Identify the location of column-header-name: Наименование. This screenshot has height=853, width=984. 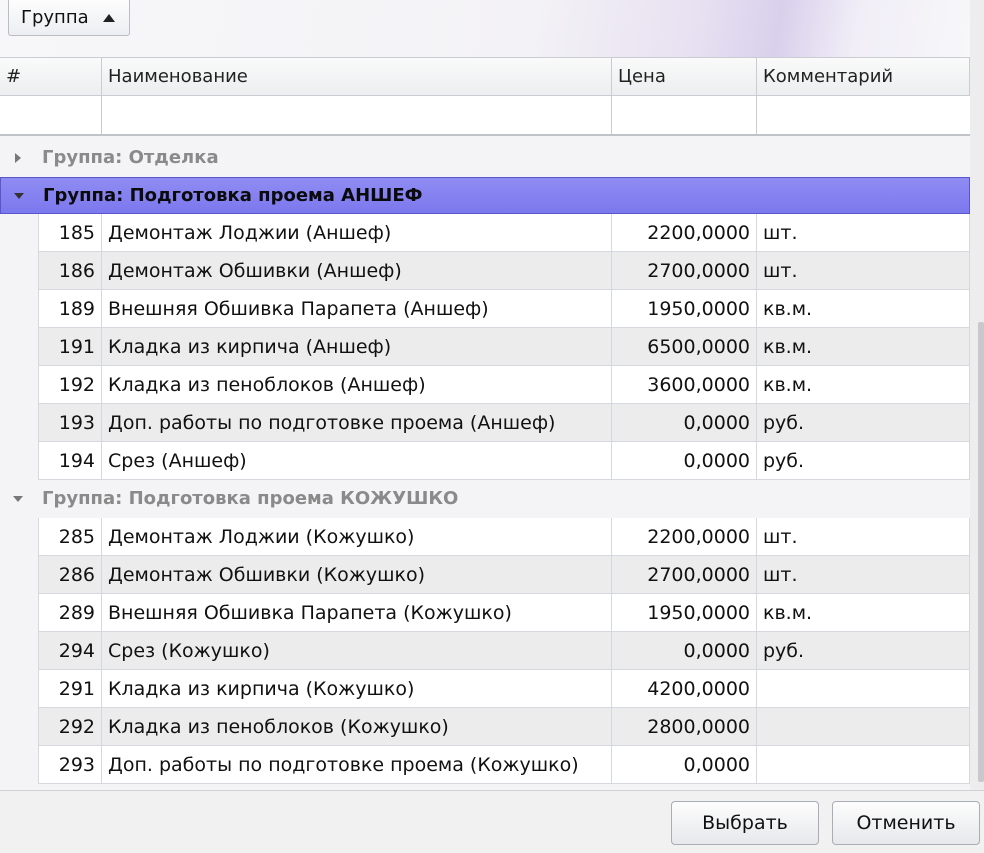
(357, 77).